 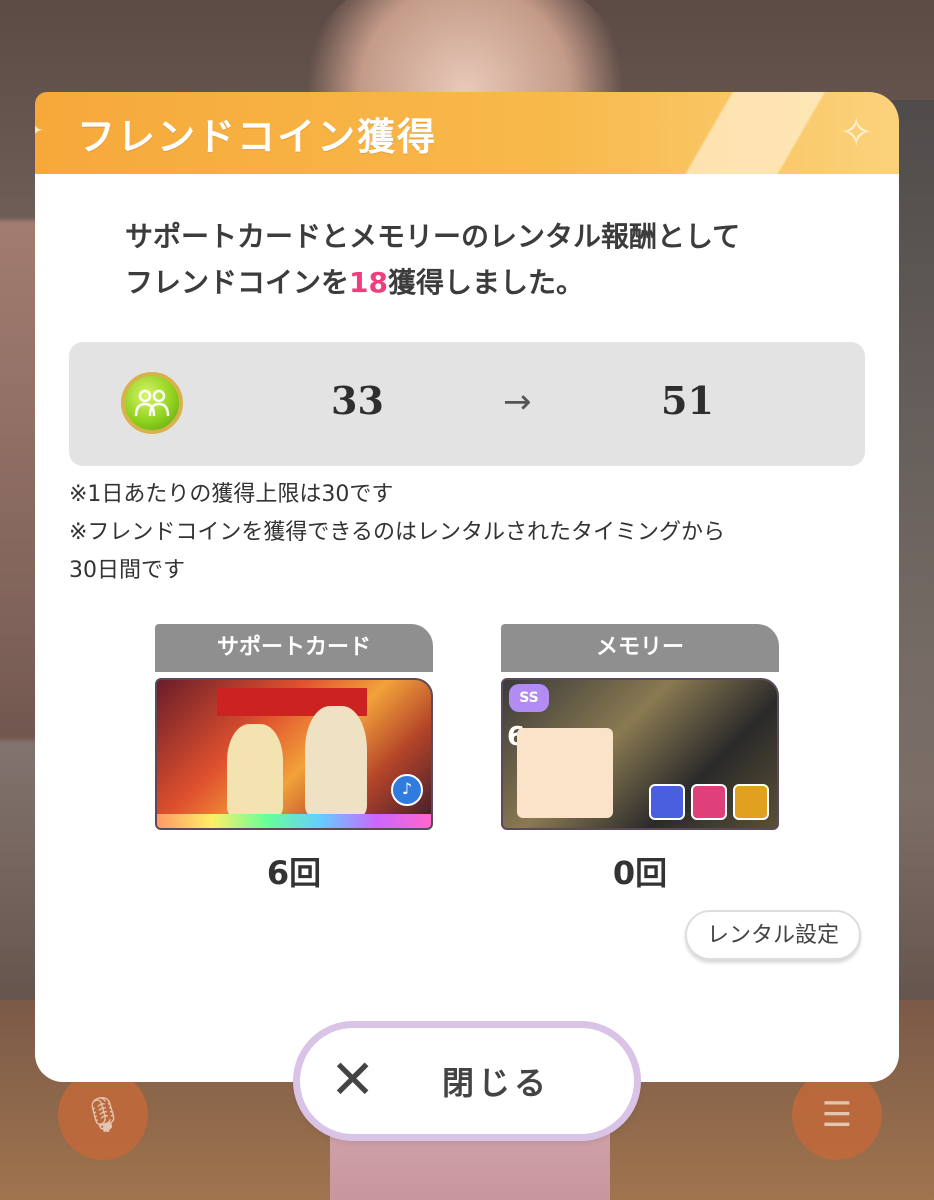 I want to click on dialog-title: フレンドコイン獲得, so click(x=257, y=137).